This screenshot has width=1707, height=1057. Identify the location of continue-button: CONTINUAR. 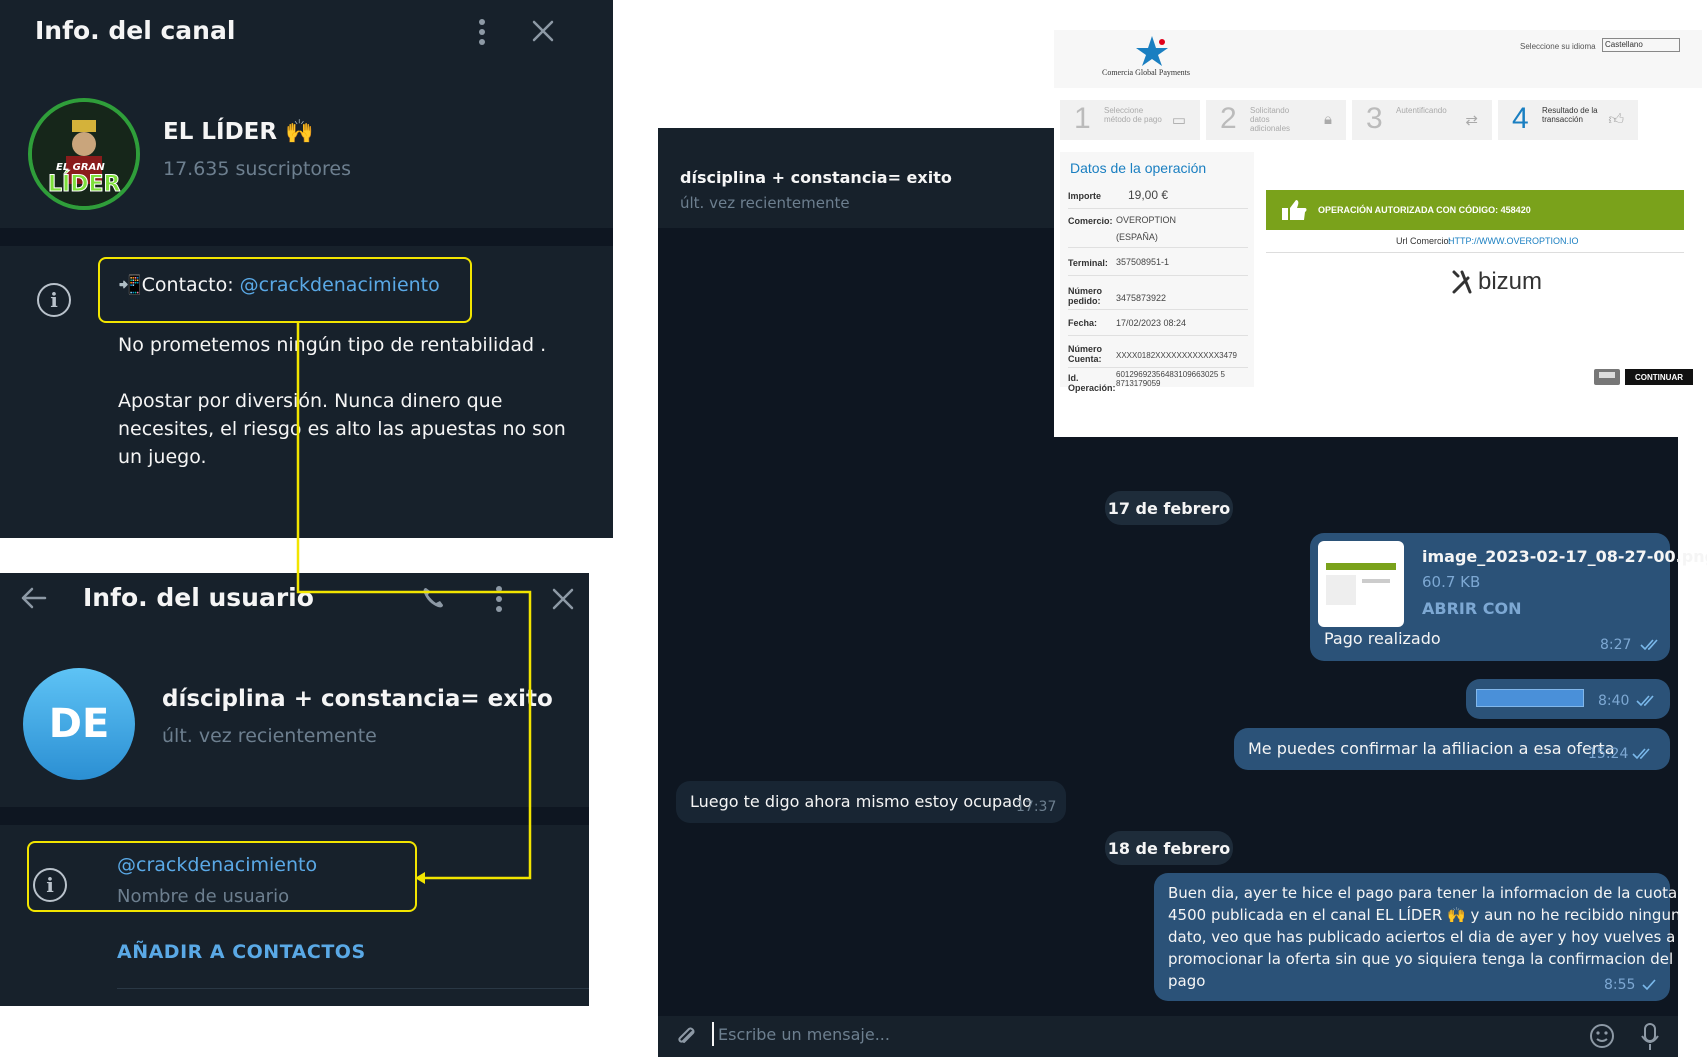
(1659, 377).